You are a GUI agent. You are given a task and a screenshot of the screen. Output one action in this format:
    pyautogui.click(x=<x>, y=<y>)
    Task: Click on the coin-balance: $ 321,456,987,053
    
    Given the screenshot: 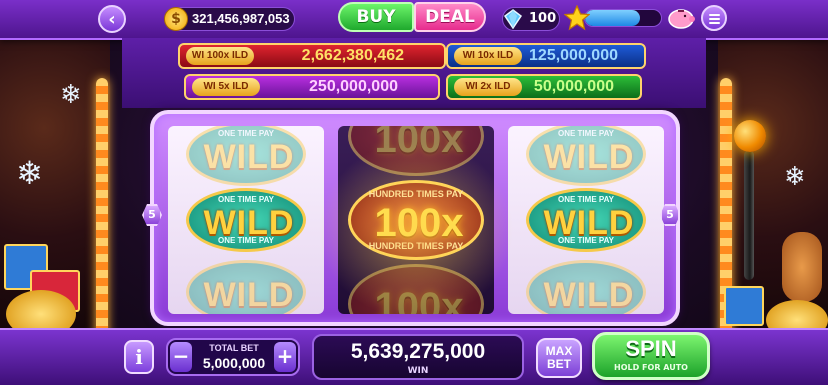 What is the action you would take?
    pyautogui.click(x=229, y=19)
    